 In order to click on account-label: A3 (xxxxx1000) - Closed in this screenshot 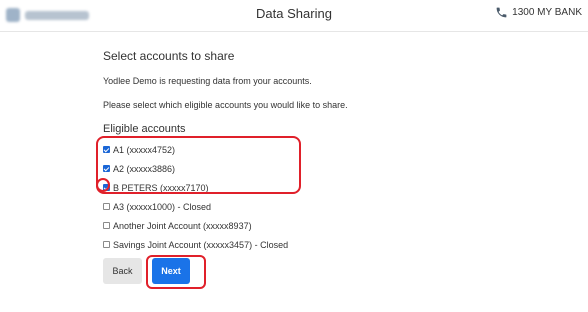, I will do `click(162, 206)`.